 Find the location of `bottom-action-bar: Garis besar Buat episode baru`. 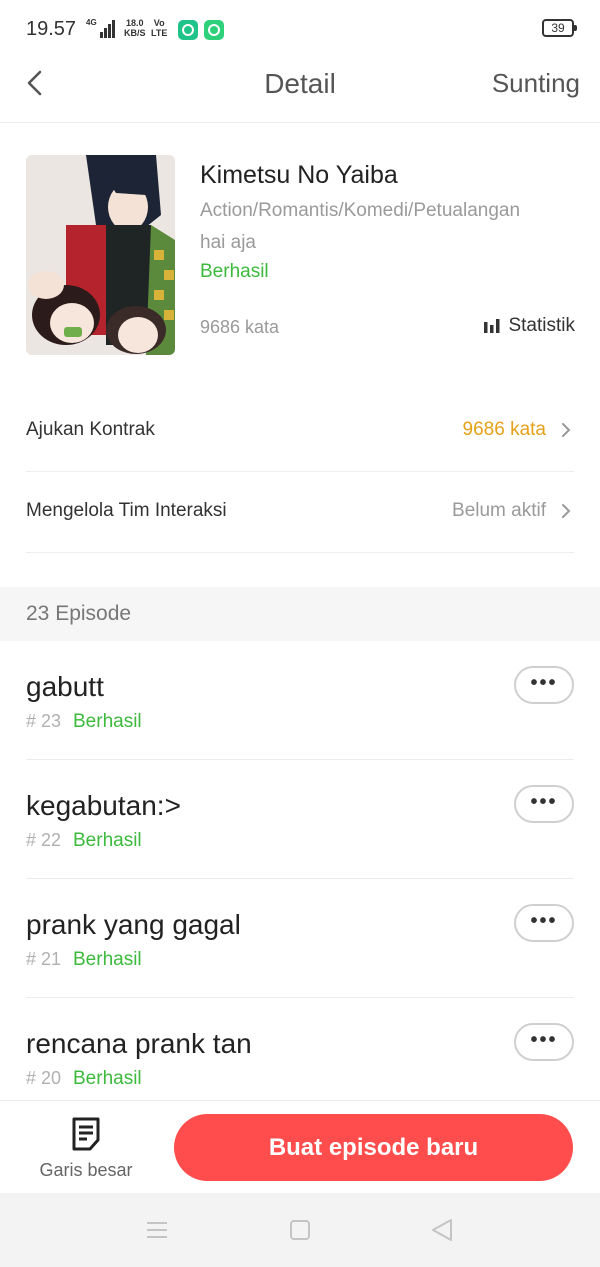

bottom-action-bar: Garis besar Buat episode baru is located at coordinates (300, 1146).